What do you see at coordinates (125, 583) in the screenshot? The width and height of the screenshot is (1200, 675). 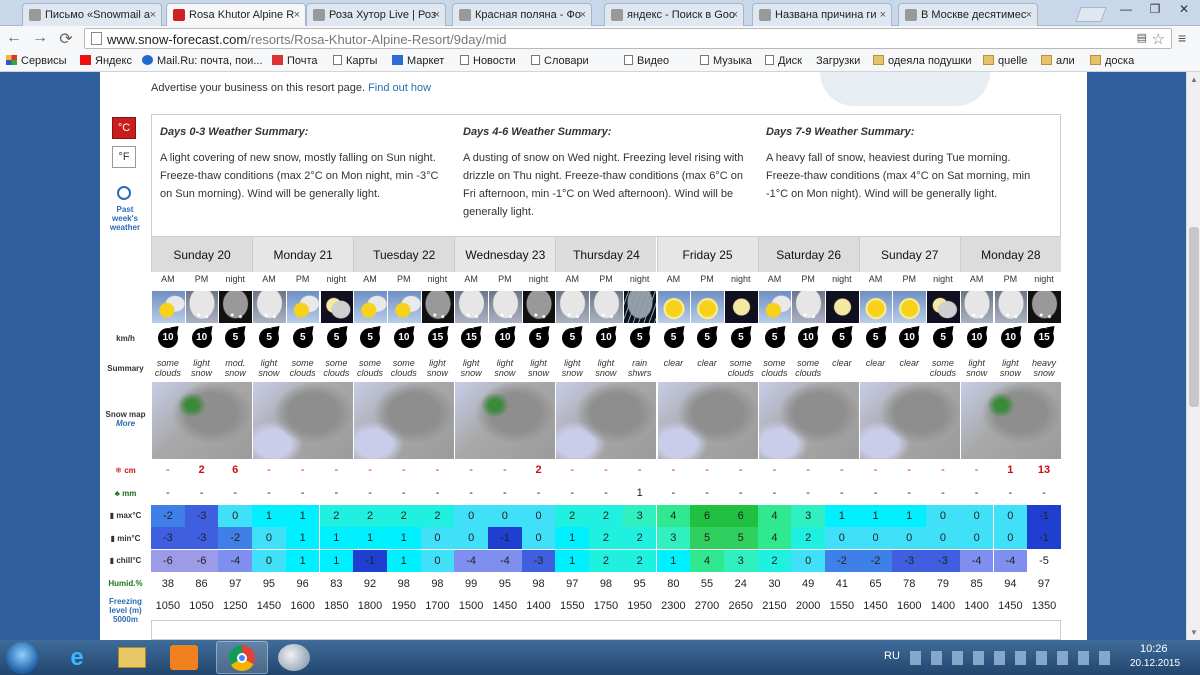 I see `row-label-humid: Humid.%` at bounding box center [125, 583].